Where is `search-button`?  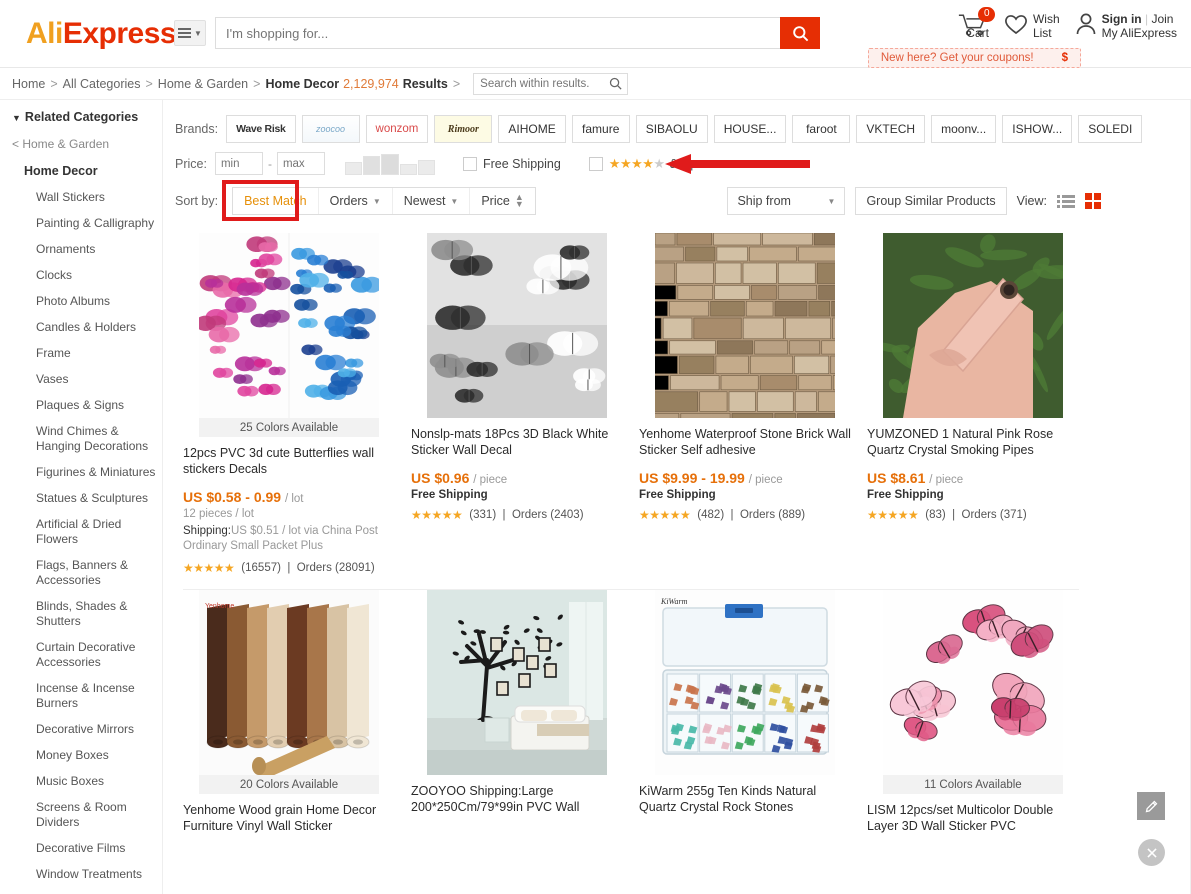
search-button is located at coordinates (800, 33).